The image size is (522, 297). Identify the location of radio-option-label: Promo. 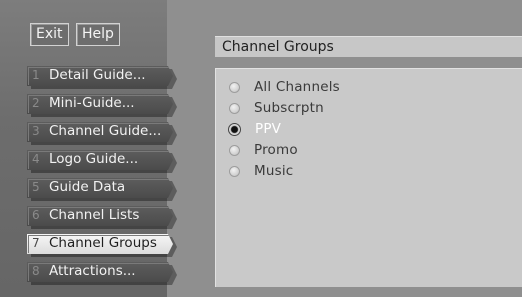
(276, 150).